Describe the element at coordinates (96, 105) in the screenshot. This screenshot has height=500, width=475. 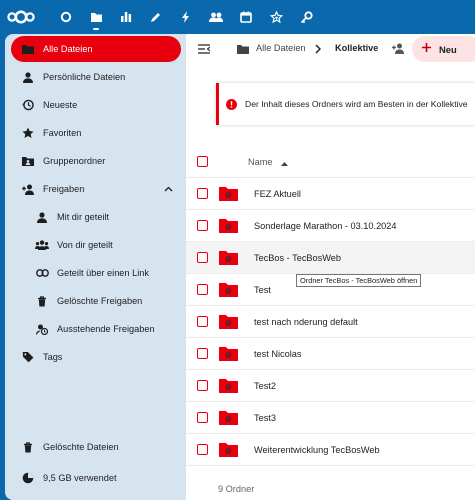
I see `sidebar-item-recent: Neueste` at that location.